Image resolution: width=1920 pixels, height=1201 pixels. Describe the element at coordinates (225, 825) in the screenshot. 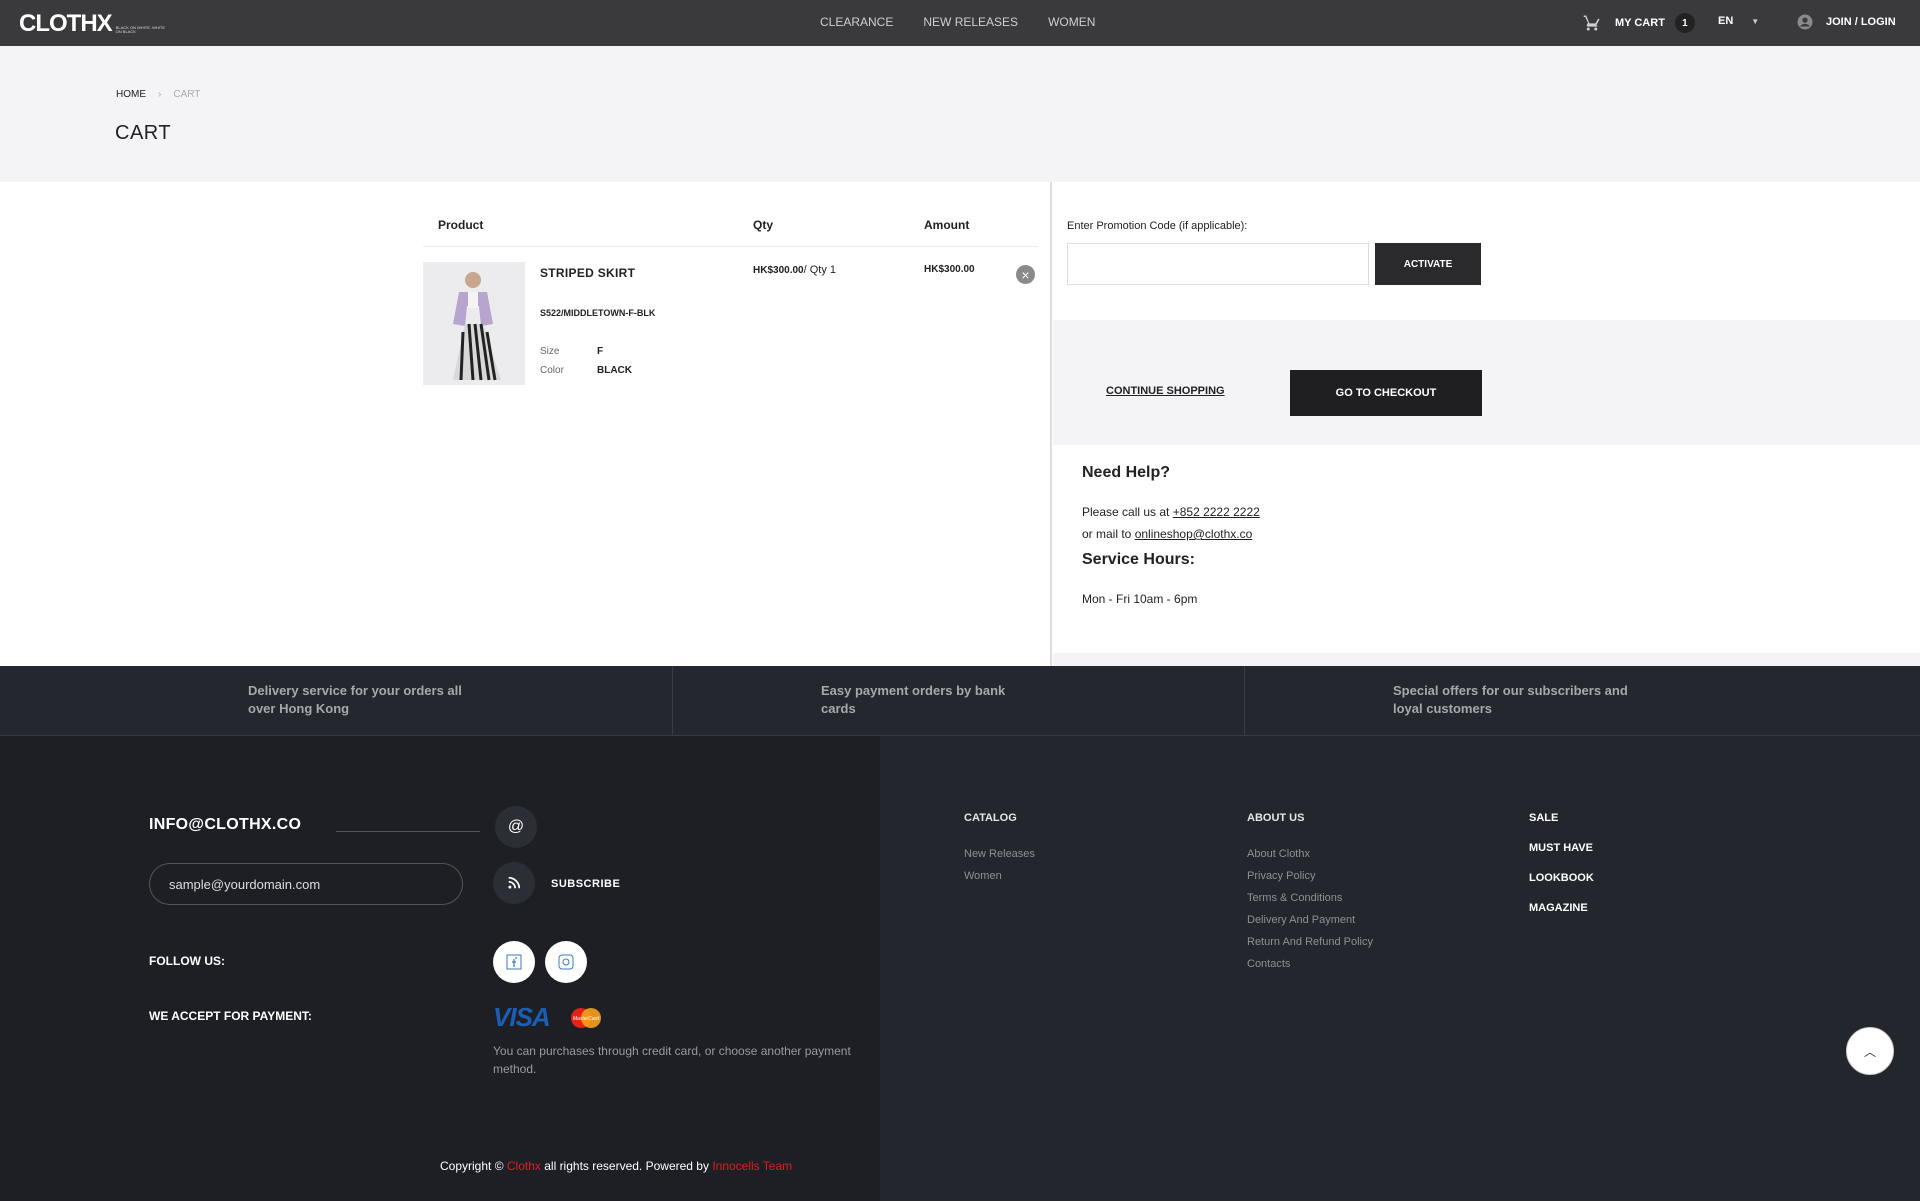

I see `contact-email: INFO@CLOTHX.CO` at that location.